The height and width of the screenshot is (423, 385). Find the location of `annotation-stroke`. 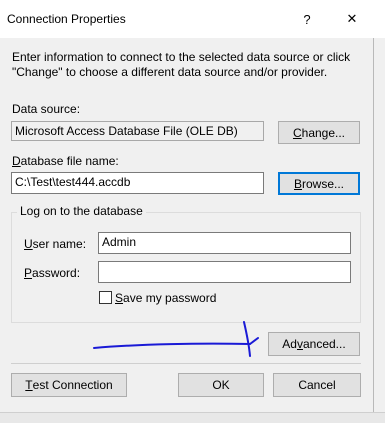

annotation-stroke is located at coordinates (172, 345).